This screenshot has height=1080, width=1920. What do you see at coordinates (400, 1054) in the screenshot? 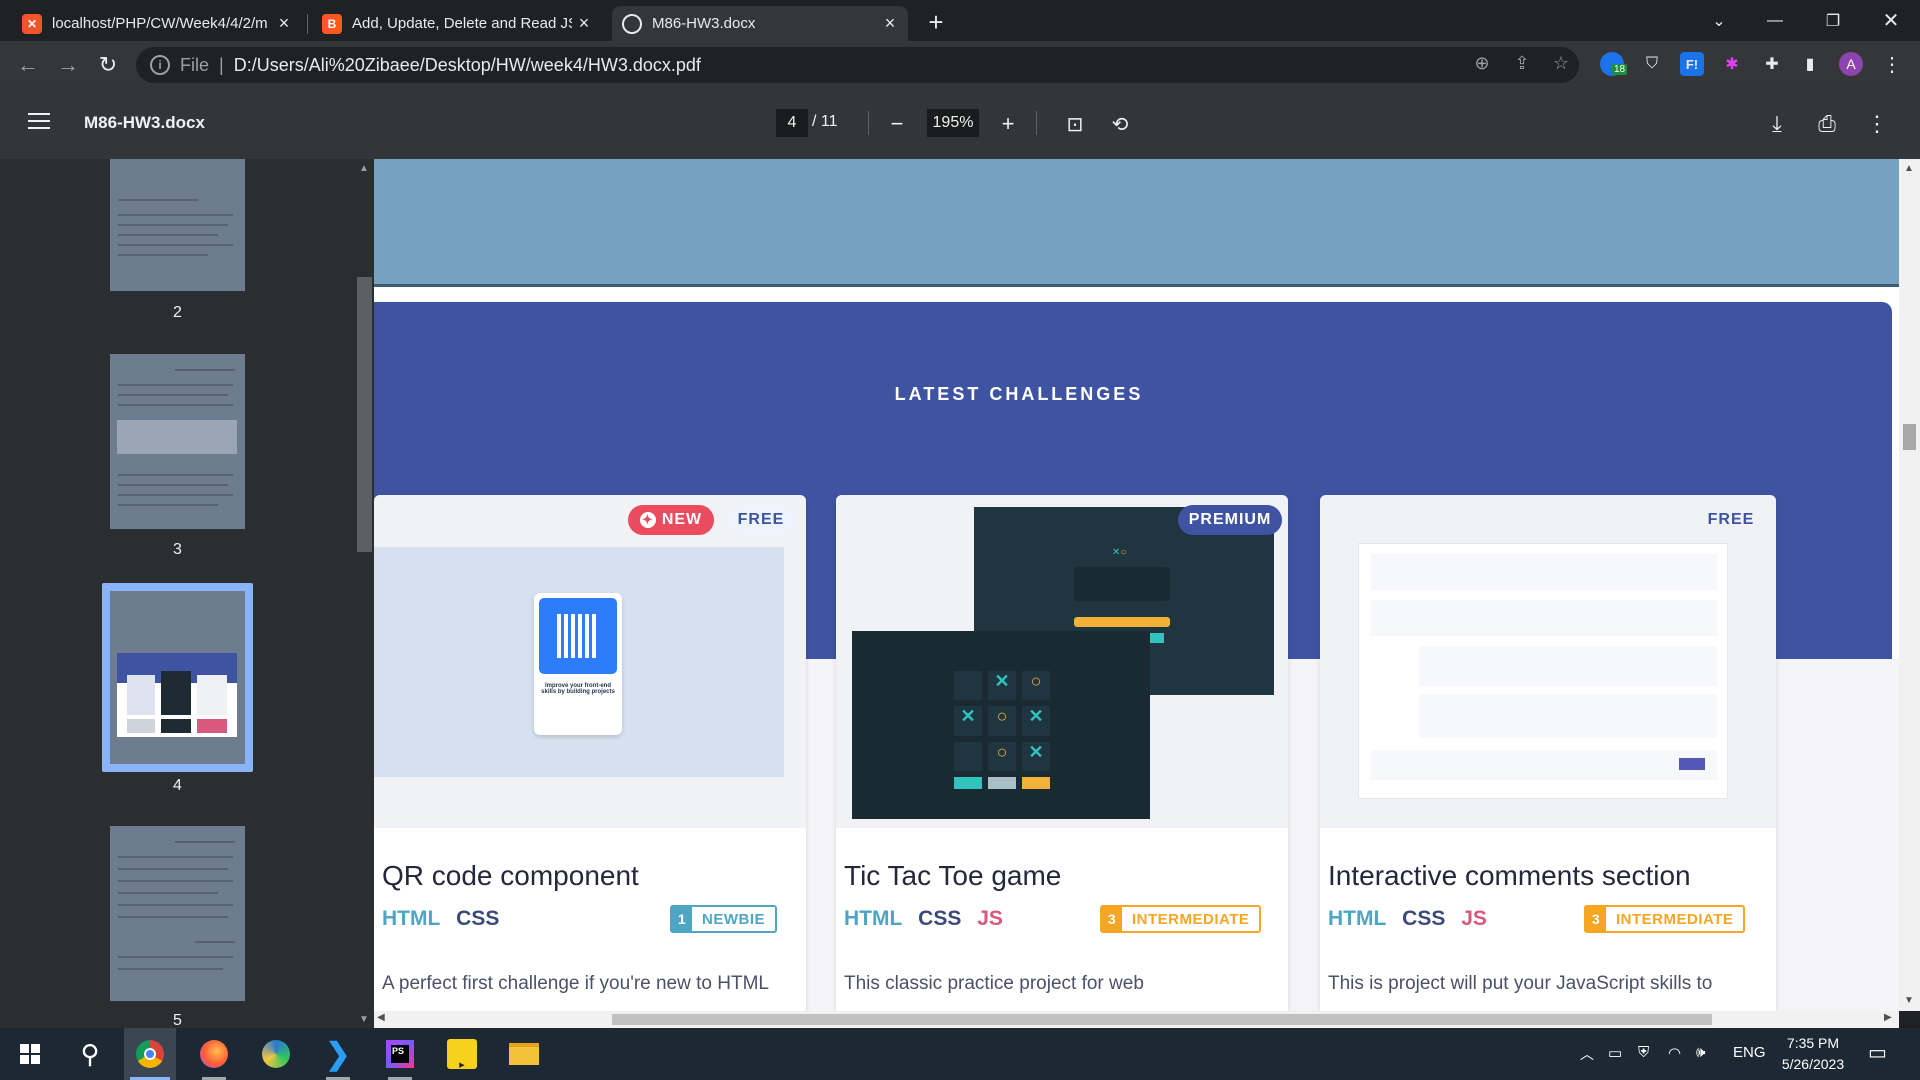
I see `phpstorm-icon: PS` at bounding box center [400, 1054].